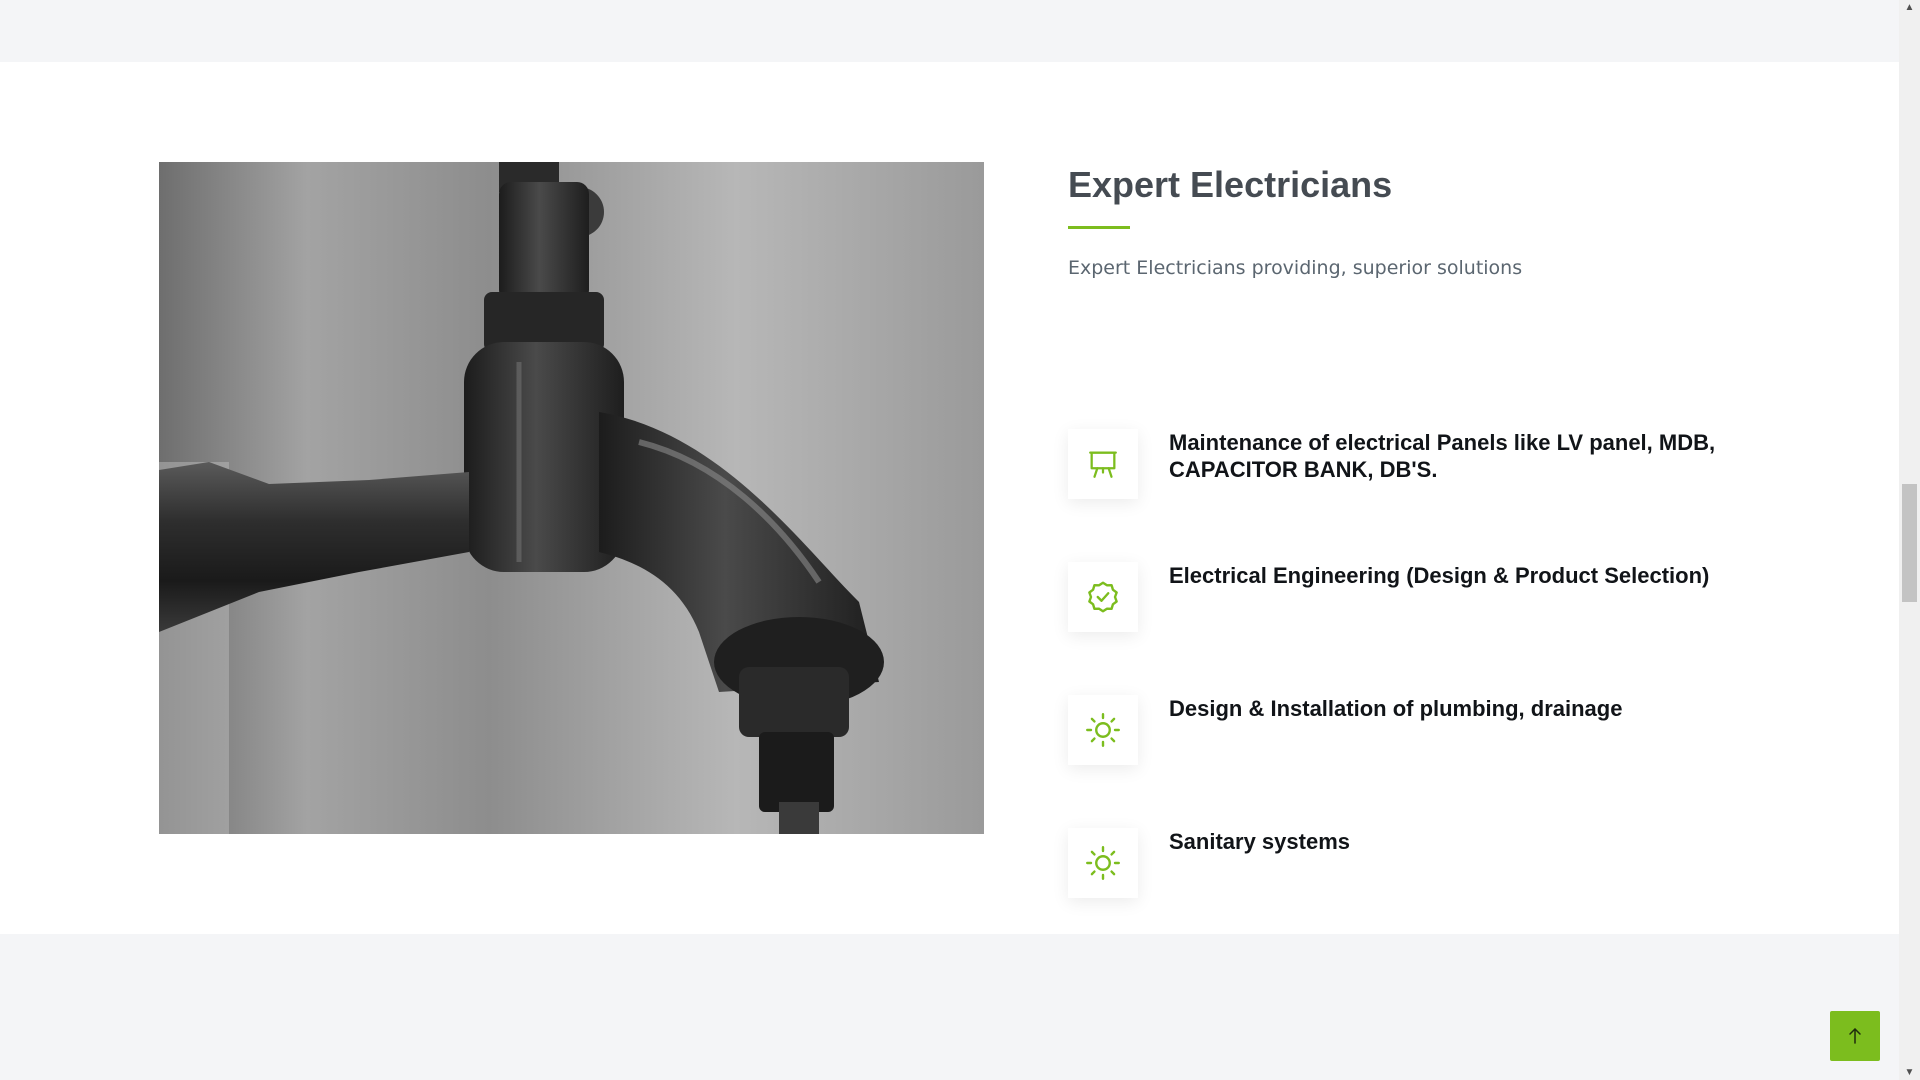 The width and height of the screenshot is (1920, 1080). Describe the element at coordinates (1099, 227) in the screenshot. I see `title-underline` at that location.